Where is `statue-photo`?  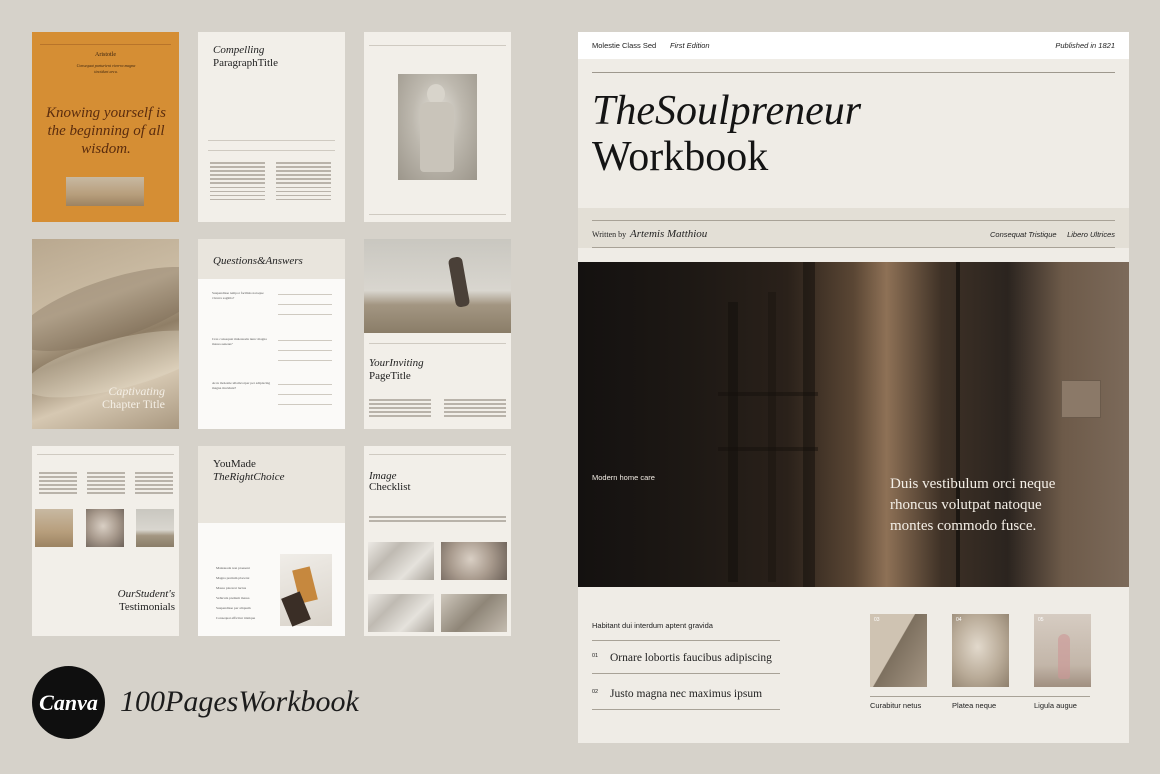
statue-photo is located at coordinates (437, 127).